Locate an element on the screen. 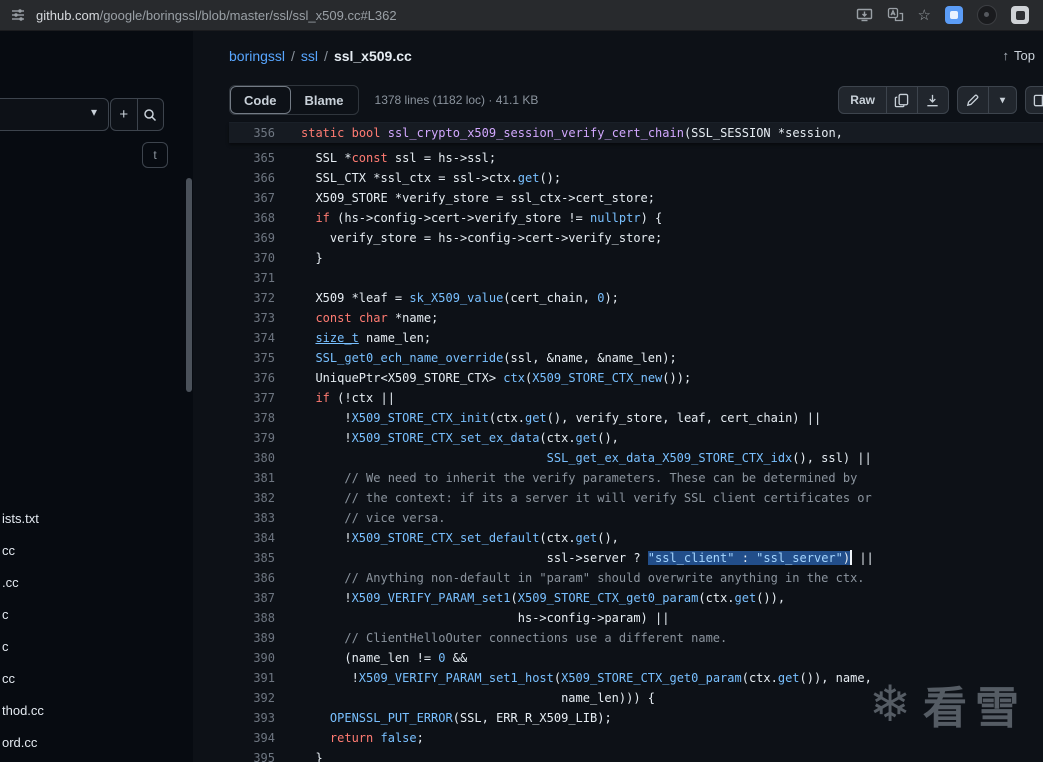 Image resolution: width=1043 pixels, height=762 pixels. edit-dropdown-button: ▾ is located at coordinates (1001, 100).